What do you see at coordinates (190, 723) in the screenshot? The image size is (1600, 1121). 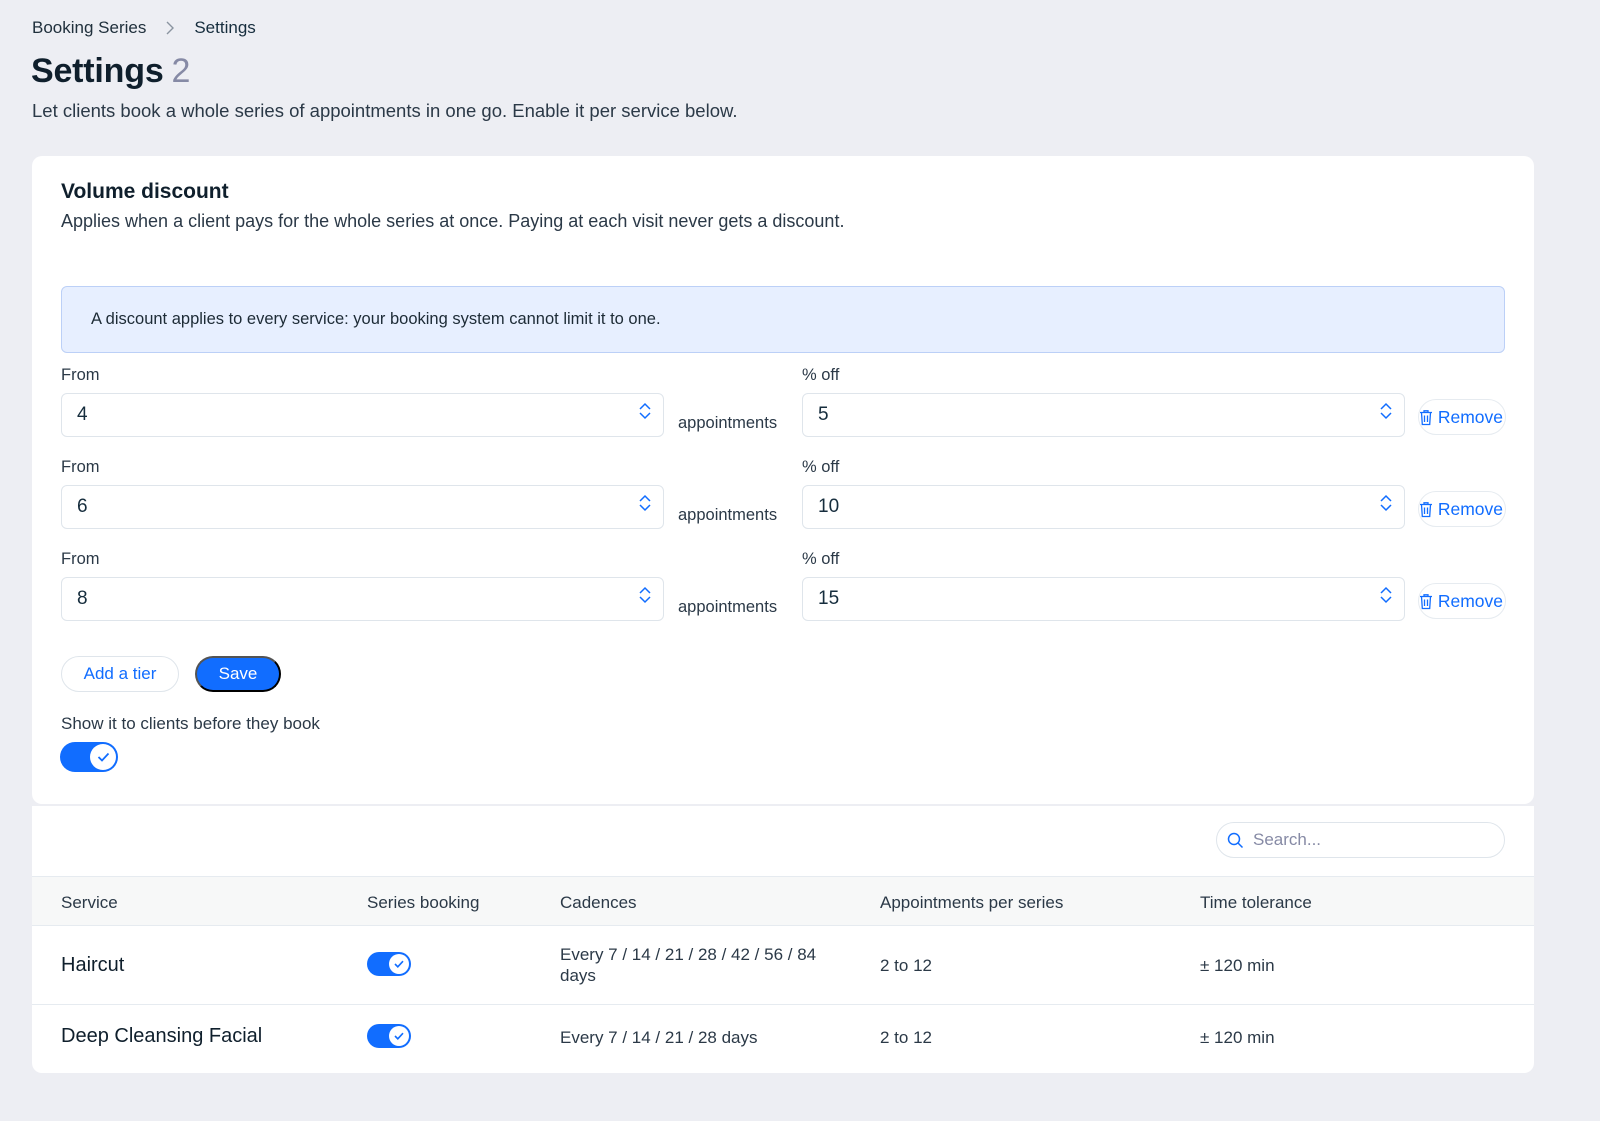 I see `show-to-clients-label: Show it to clients before they book` at bounding box center [190, 723].